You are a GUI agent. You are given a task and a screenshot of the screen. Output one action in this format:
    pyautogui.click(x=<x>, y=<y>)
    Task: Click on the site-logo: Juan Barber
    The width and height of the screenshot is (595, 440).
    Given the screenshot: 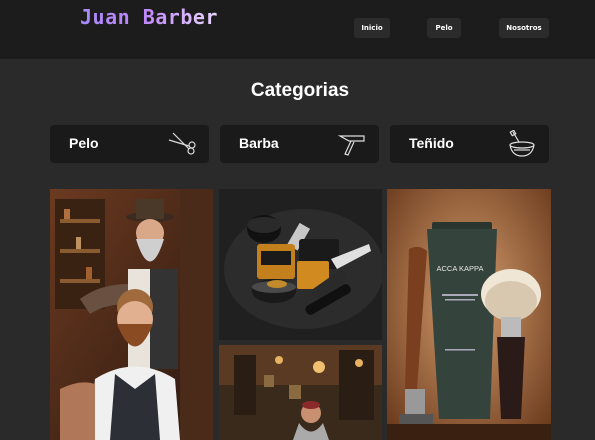 What is the action you would take?
    pyautogui.click(x=149, y=17)
    